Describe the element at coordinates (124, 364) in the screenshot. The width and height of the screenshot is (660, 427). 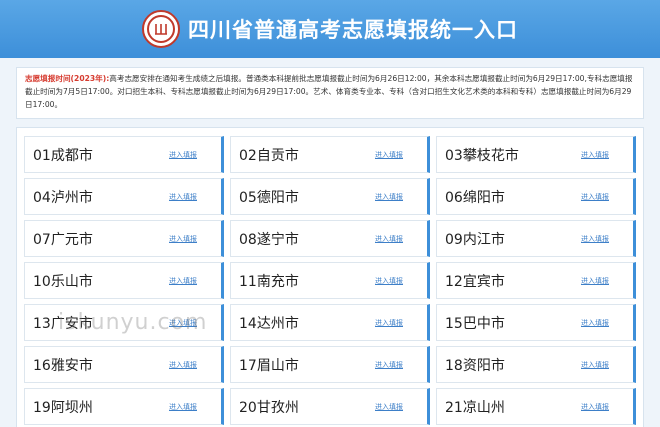
I see `city-card: 16雅安市 进入填报` at that location.